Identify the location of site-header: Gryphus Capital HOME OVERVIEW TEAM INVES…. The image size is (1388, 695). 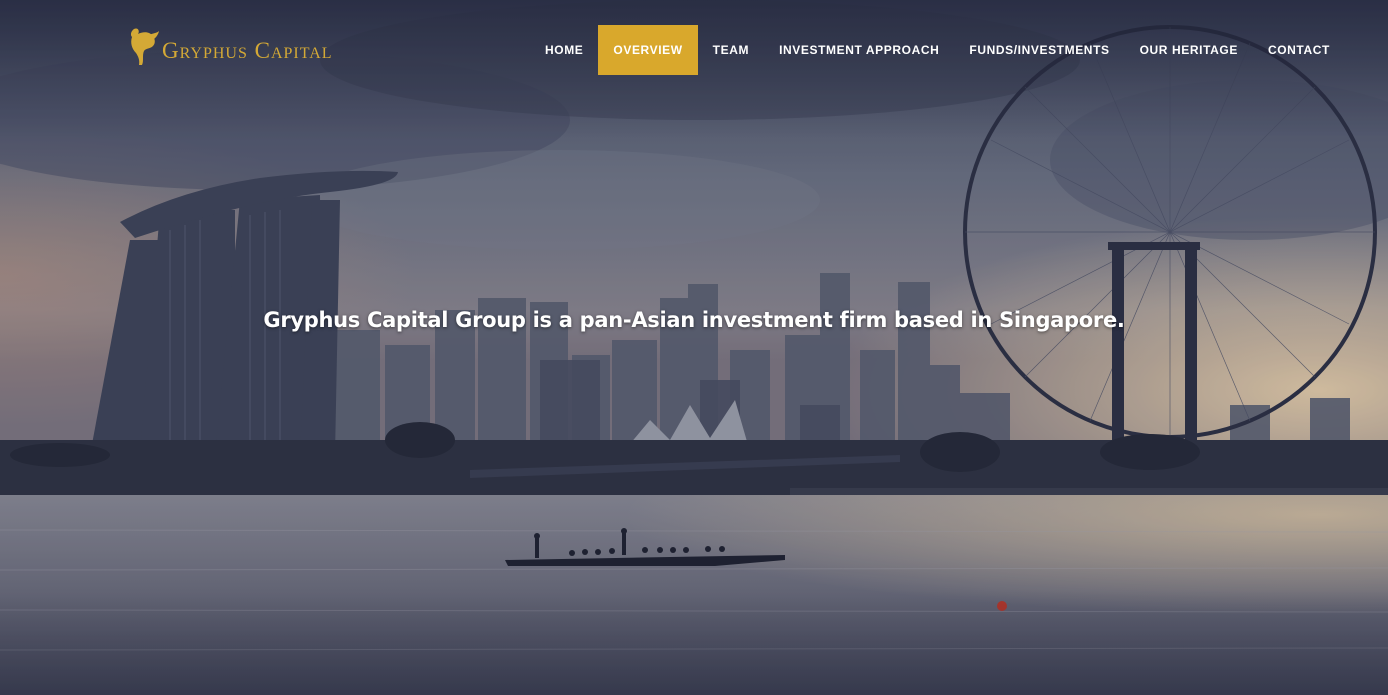
(694, 50).